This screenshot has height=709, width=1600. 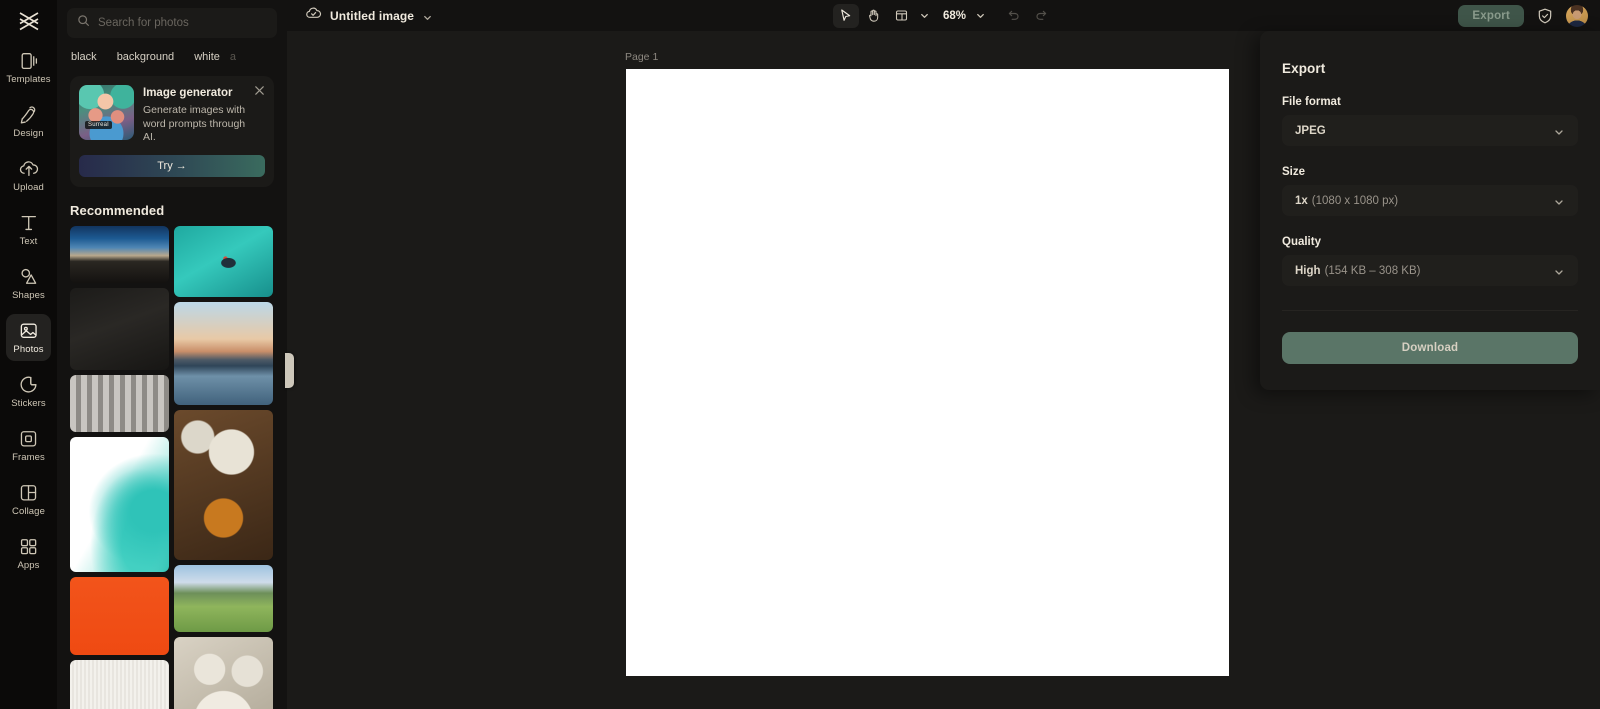 What do you see at coordinates (84, 57) in the screenshot?
I see `tag-chip-black: black` at bounding box center [84, 57].